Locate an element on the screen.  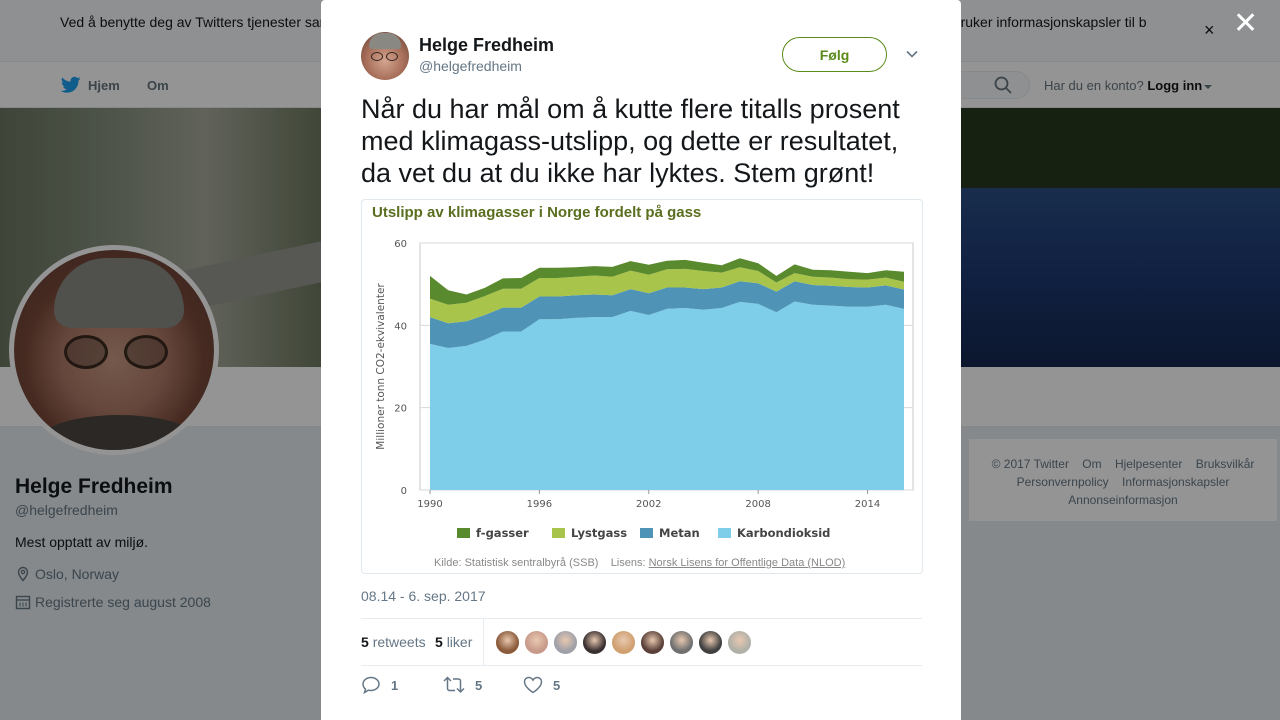
tweet-timestamp: 08.14 - 6. sep. 2017 is located at coordinates (423, 596).